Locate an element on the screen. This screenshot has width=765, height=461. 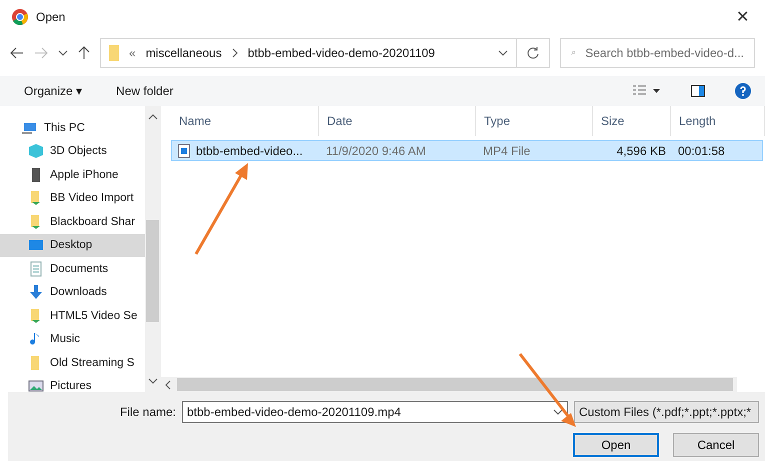
cube-icon is located at coordinates (36, 151).